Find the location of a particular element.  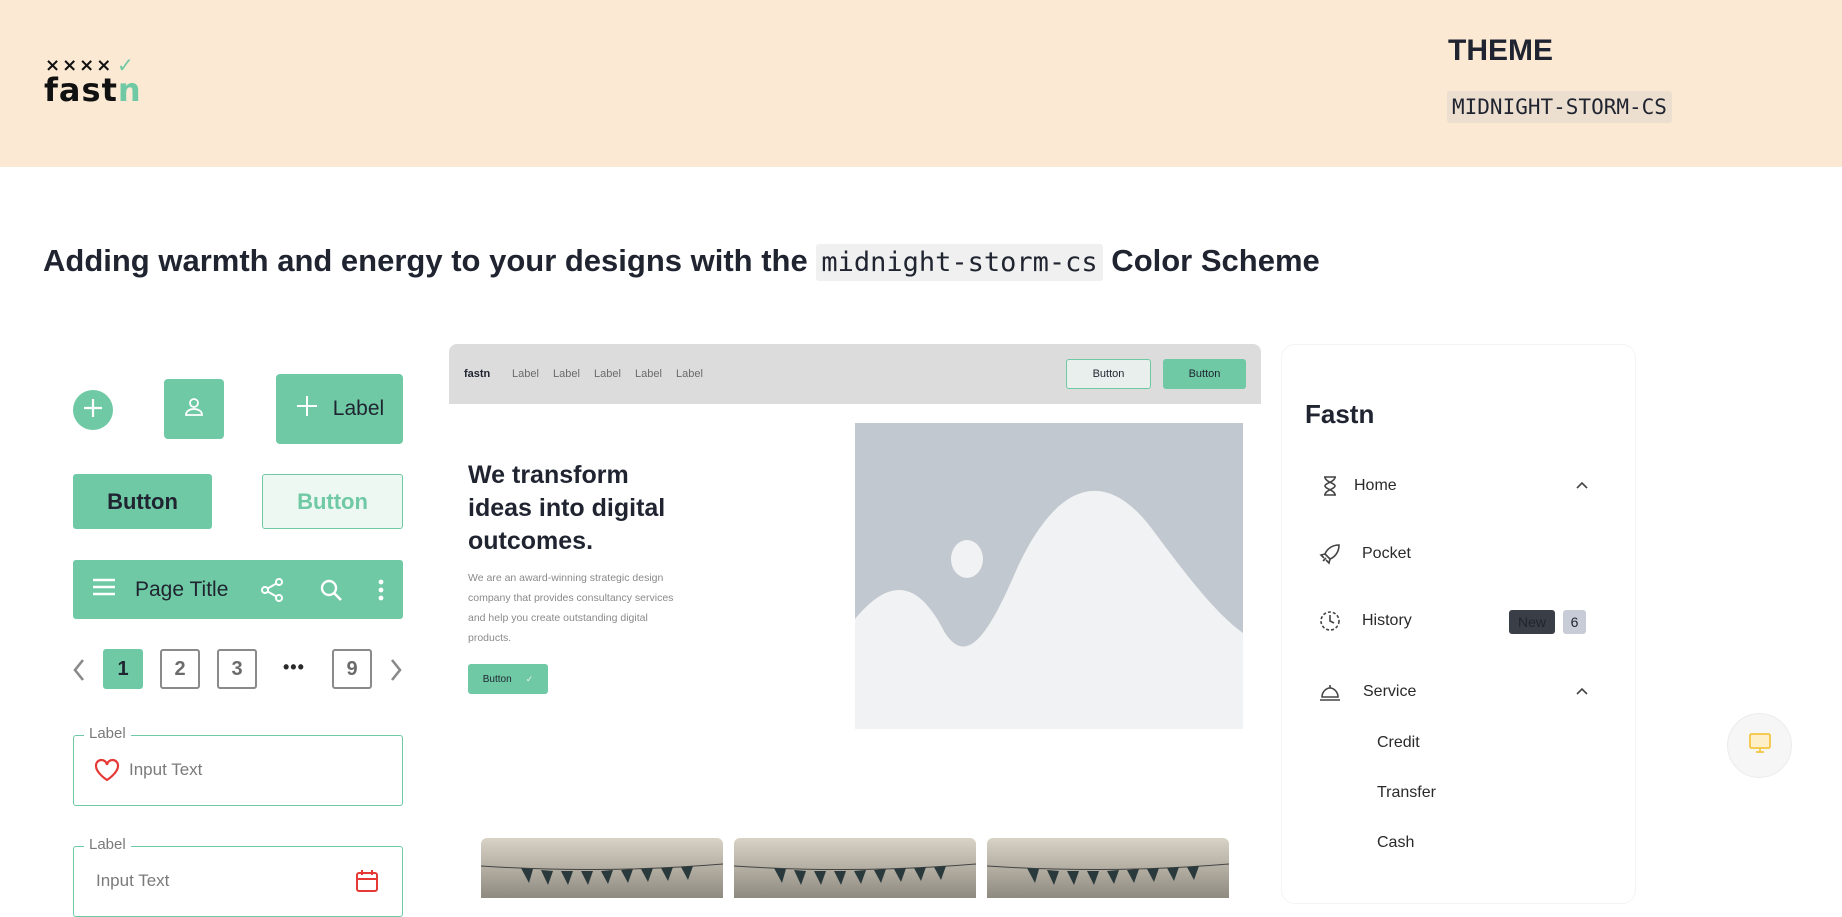

check-icon: ✓ is located at coordinates (529, 678).